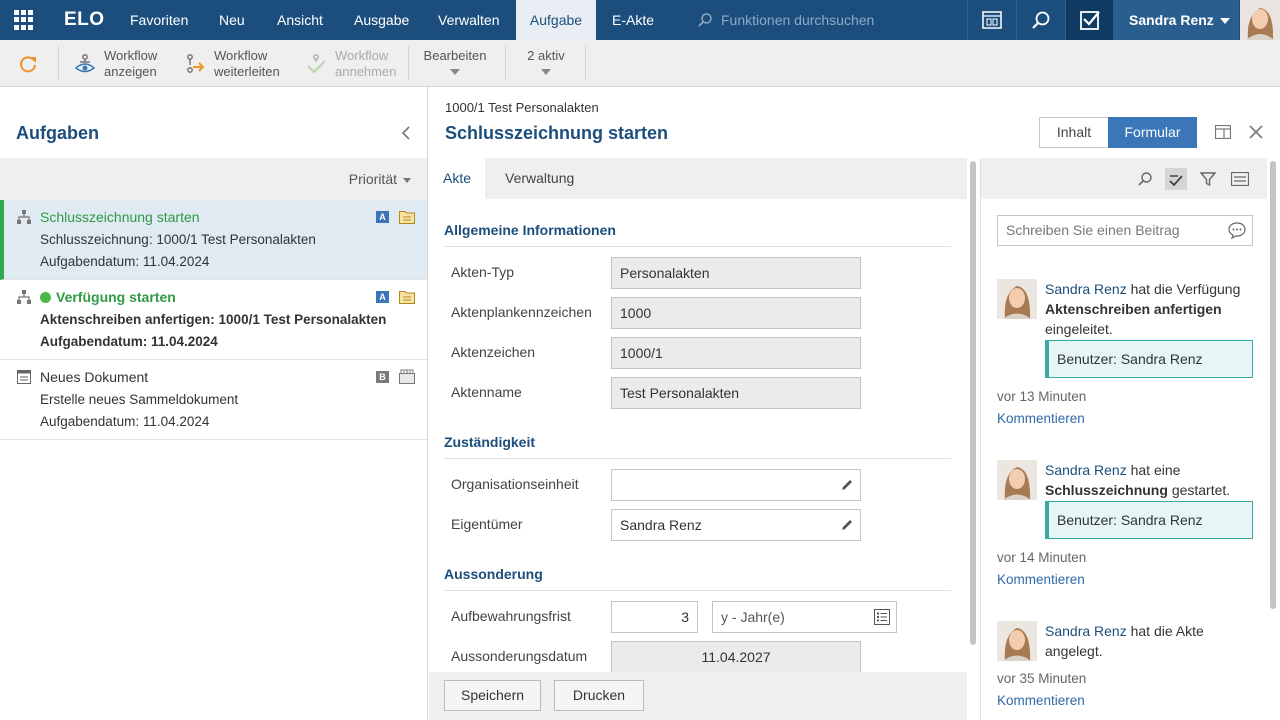  I want to click on print-button: Drucken, so click(599, 695).